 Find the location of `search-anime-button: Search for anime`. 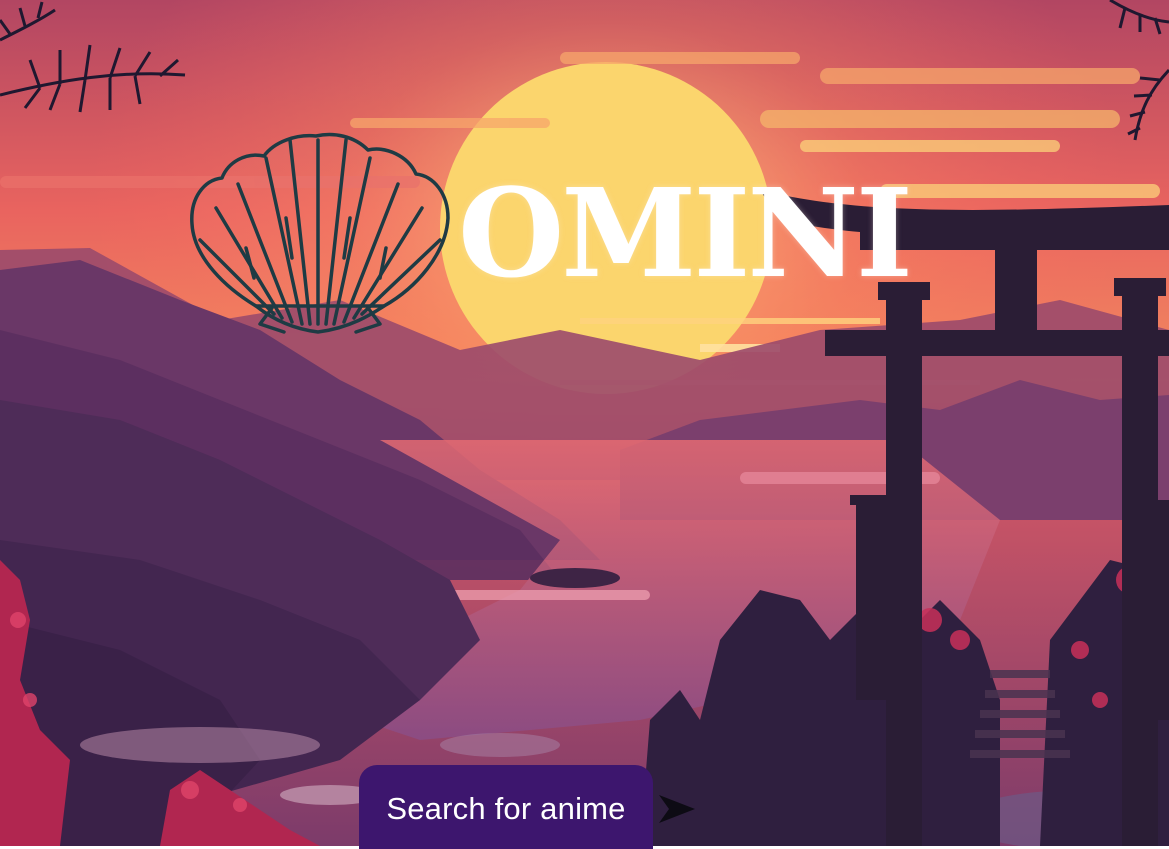

search-anime-button: Search for anime is located at coordinates (506, 807).